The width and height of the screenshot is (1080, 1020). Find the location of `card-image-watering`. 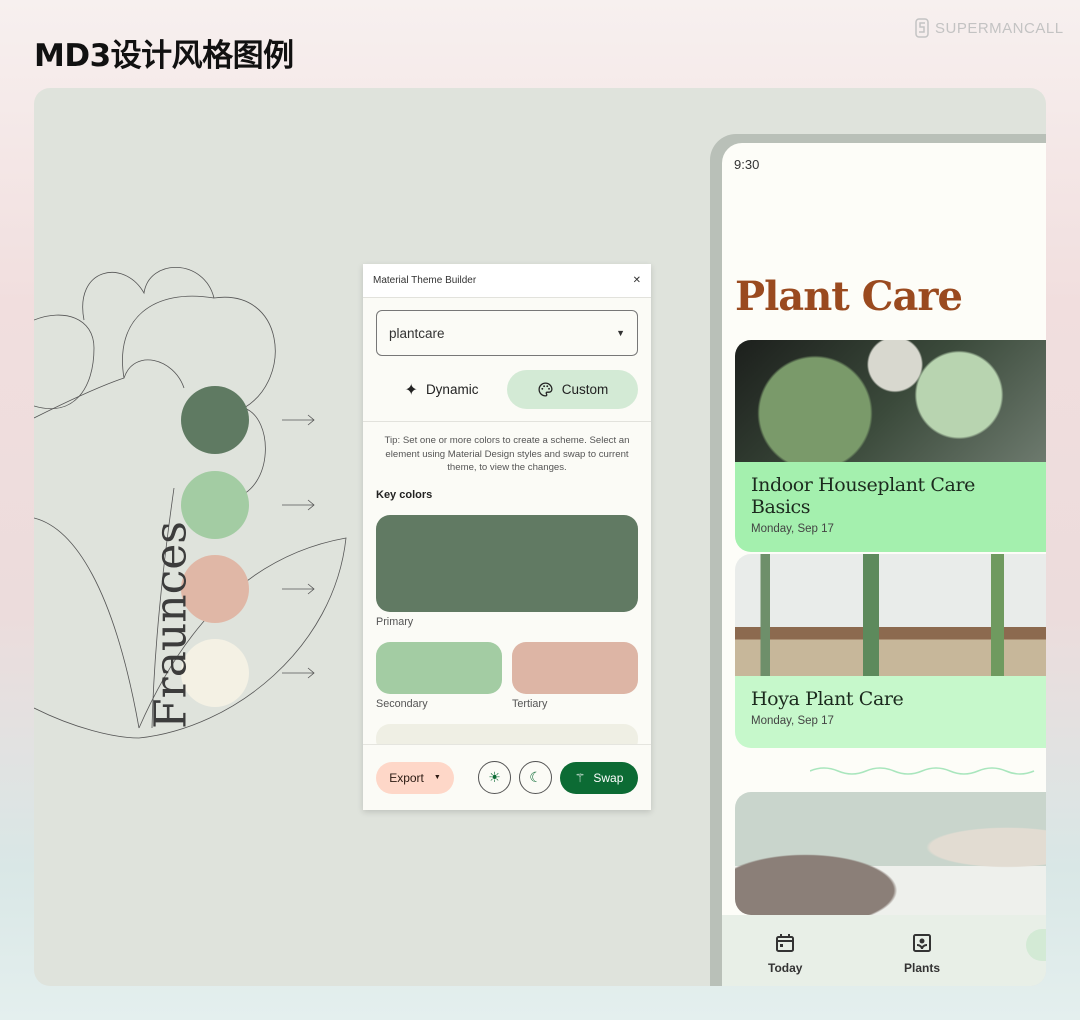

card-image-watering is located at coordinates (890, 853).